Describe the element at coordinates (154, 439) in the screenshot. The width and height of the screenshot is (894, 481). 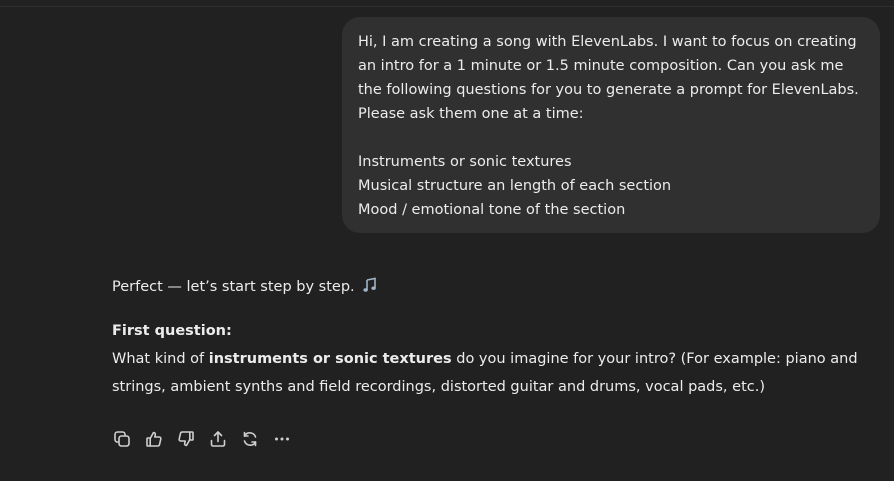
I see `thumbs-up-icon` at that location.